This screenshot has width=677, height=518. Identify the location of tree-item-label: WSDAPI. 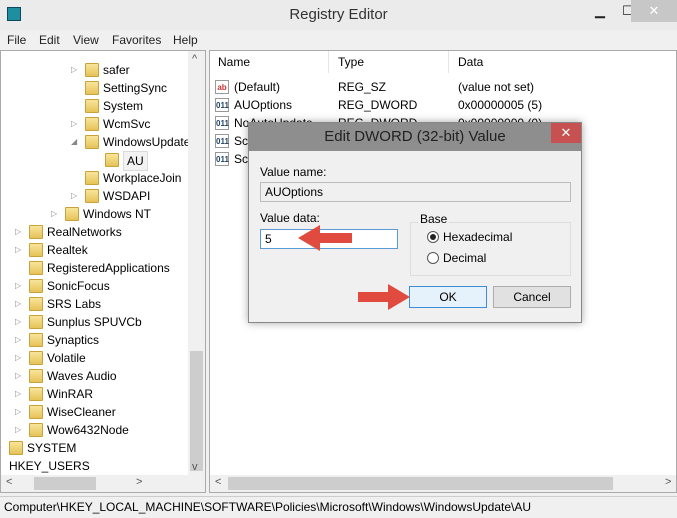
(127, 196).